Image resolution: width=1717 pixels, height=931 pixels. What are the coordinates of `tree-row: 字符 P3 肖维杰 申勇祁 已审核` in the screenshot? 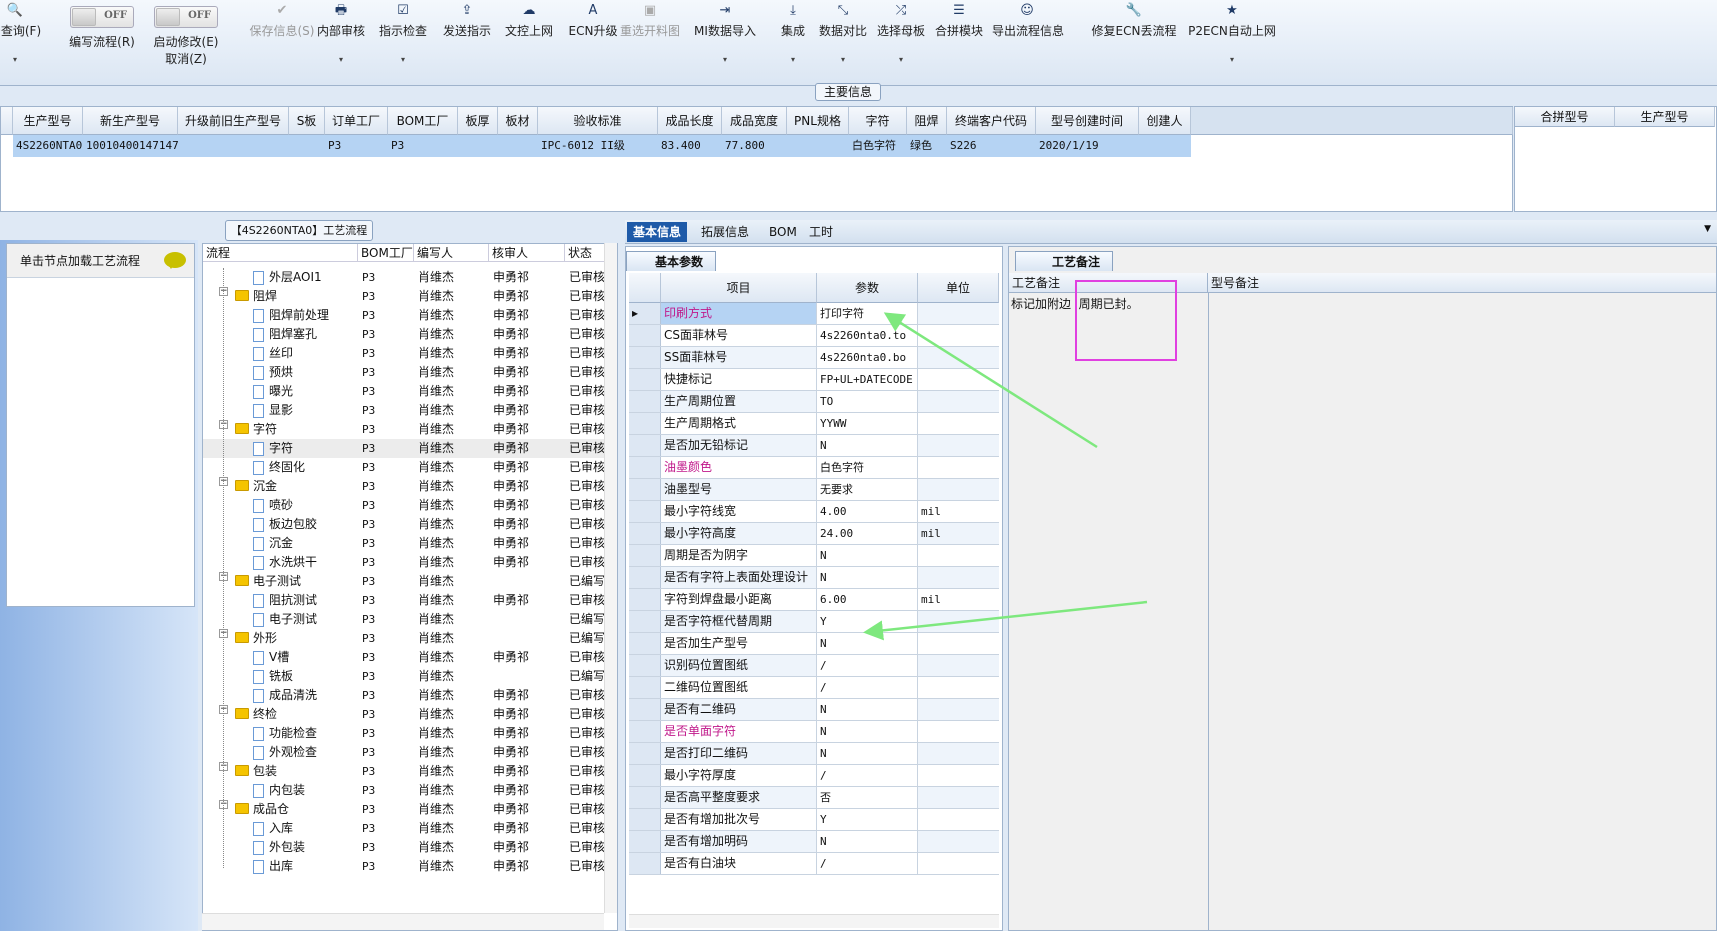 It's located at (404, 448).